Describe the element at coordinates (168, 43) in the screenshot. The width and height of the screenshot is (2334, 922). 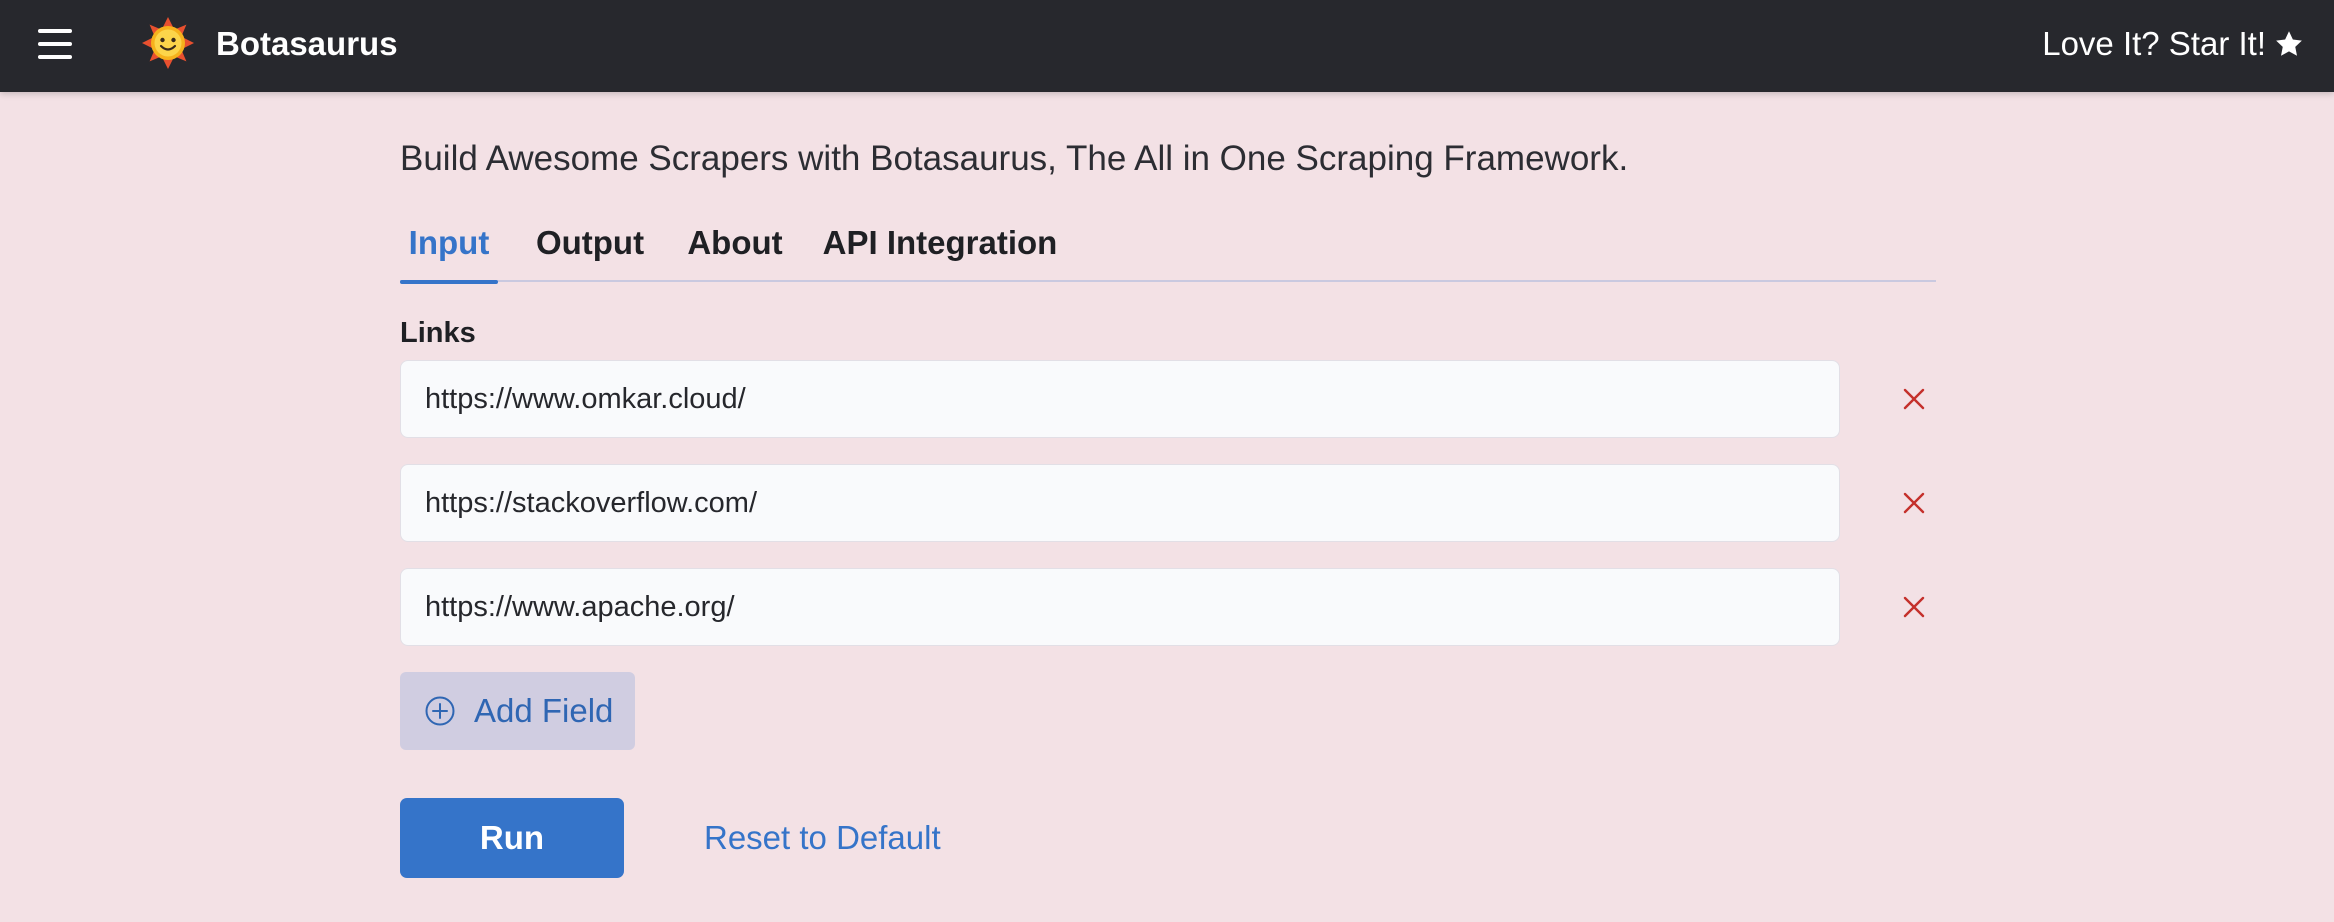
I see `sun-logo-icon` at that location.